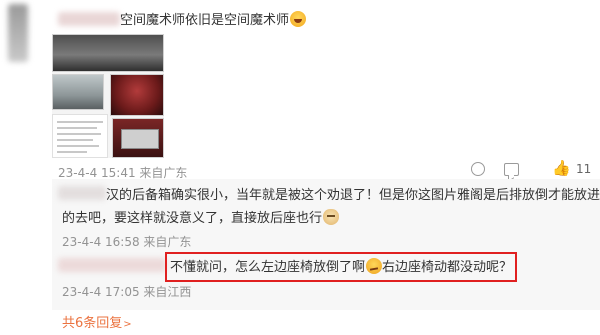 This screenshot has height=335, width=600. I want to click on like-icon: 👍, so click(561, 168).